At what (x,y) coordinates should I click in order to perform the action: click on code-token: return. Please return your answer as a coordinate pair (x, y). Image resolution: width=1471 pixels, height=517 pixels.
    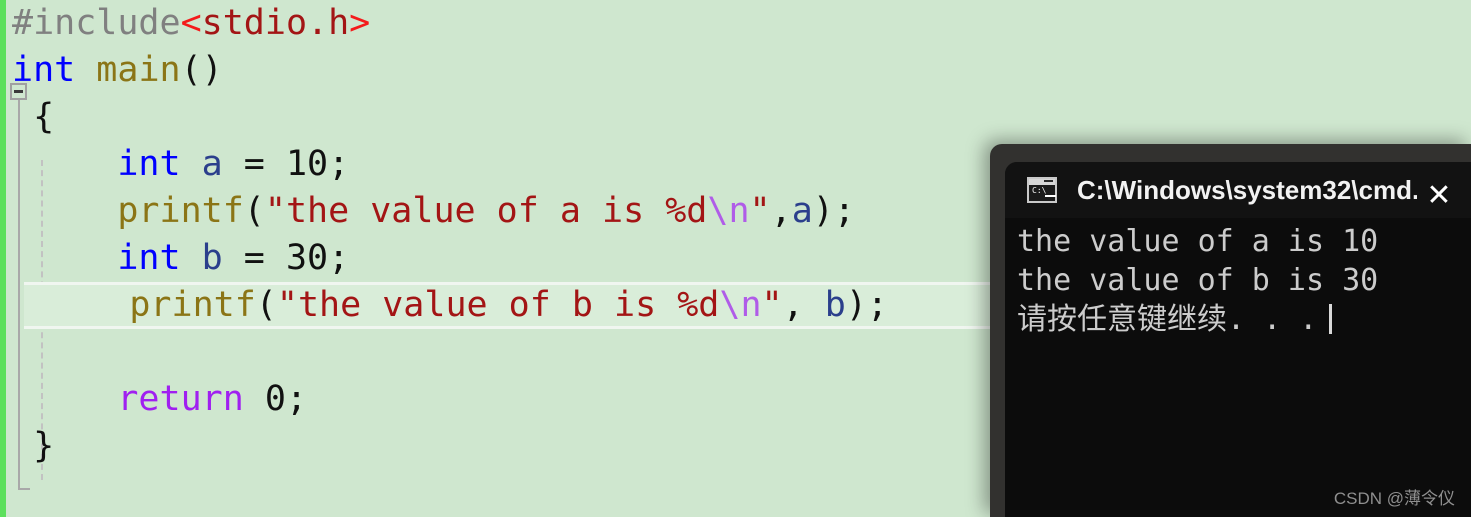
    Looking at the image, I should click on (180, 399).